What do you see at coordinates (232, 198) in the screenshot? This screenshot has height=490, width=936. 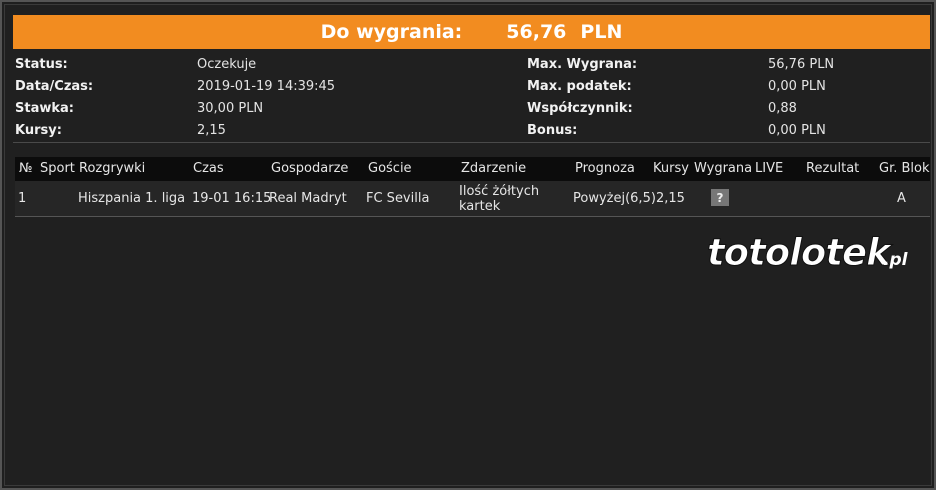 I see `row-time: 19-01 16:15` at bounding box center [232, 198].